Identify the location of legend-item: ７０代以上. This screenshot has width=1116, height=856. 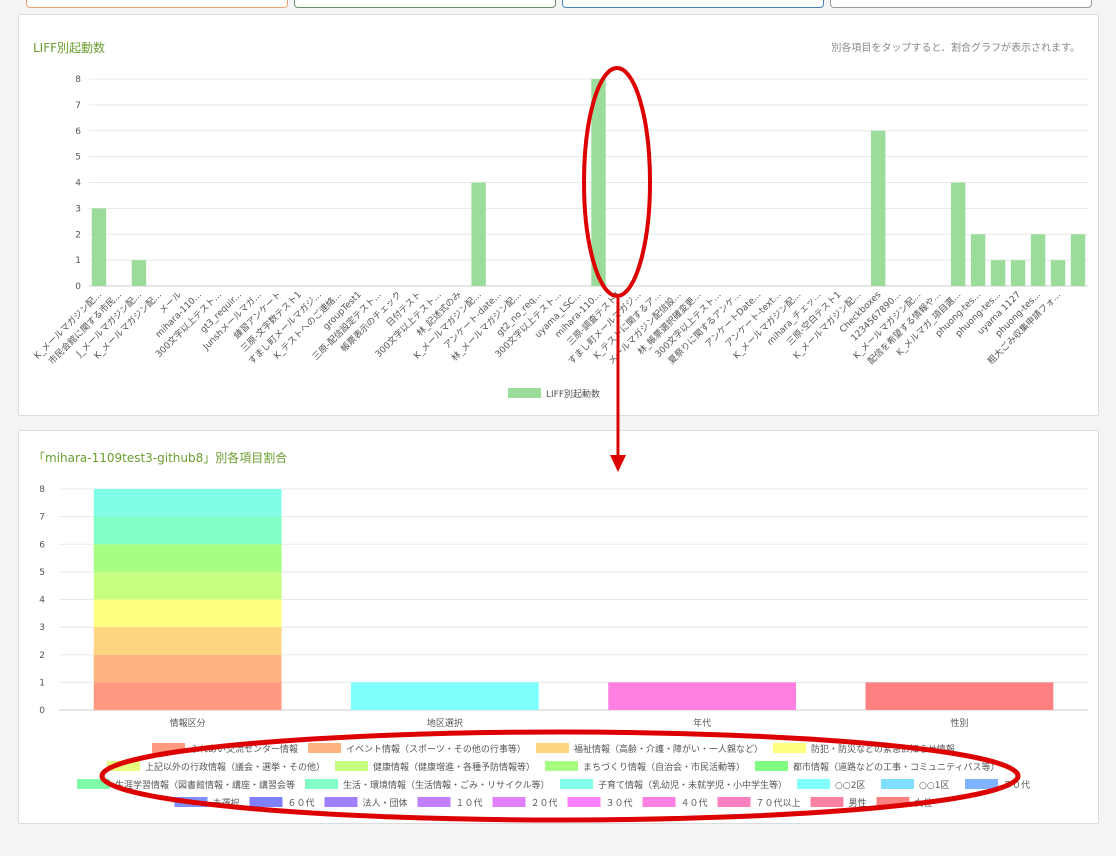
(759, 803).